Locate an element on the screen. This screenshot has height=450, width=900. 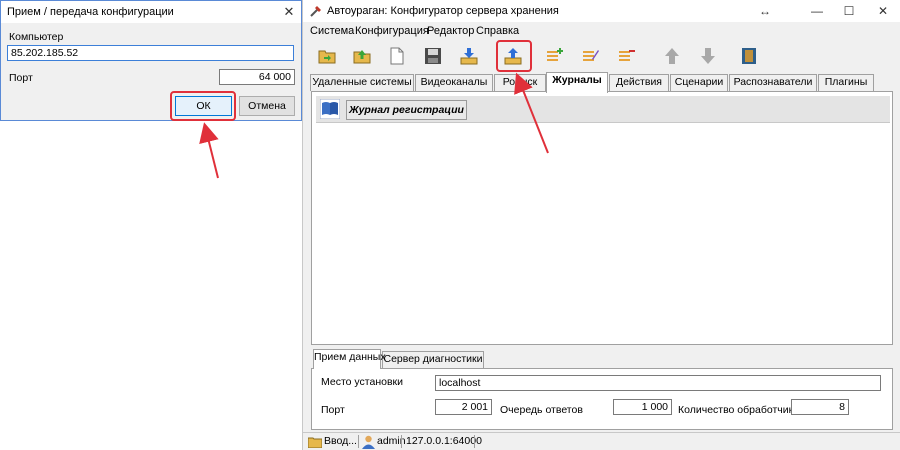
open-folder-icon is located at coordinates (327, 57).